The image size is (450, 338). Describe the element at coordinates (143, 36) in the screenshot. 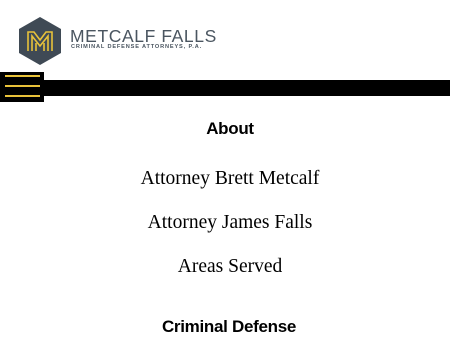

I see `brand-name: METCALF FALLS` at that location.